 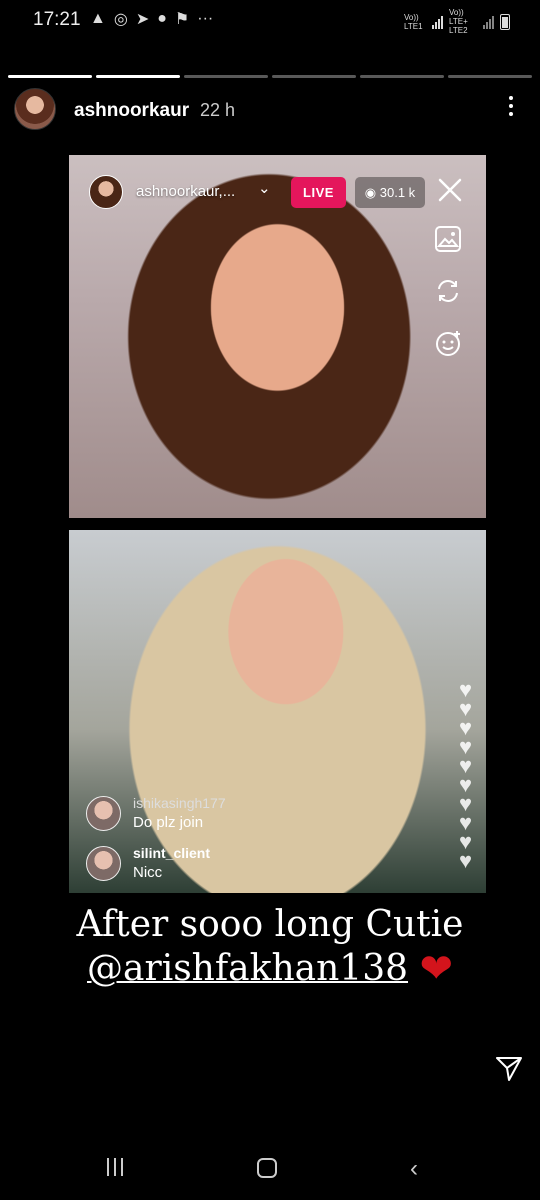 What do you see at coordinates (505, 21) in the screenshot?
I see `battery-icon` at bounding box center [505, 21].